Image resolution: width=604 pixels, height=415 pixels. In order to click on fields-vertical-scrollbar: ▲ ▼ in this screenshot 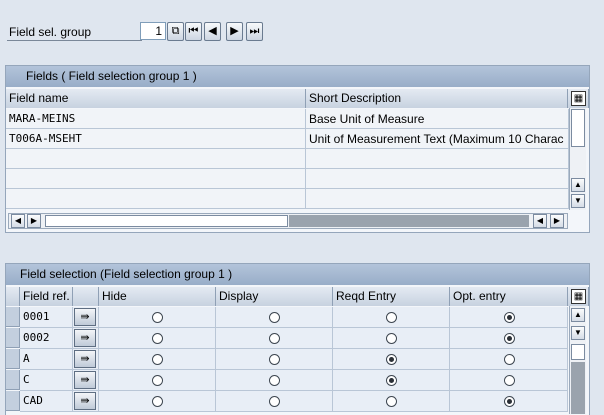, I will do `click(577, 159)`.